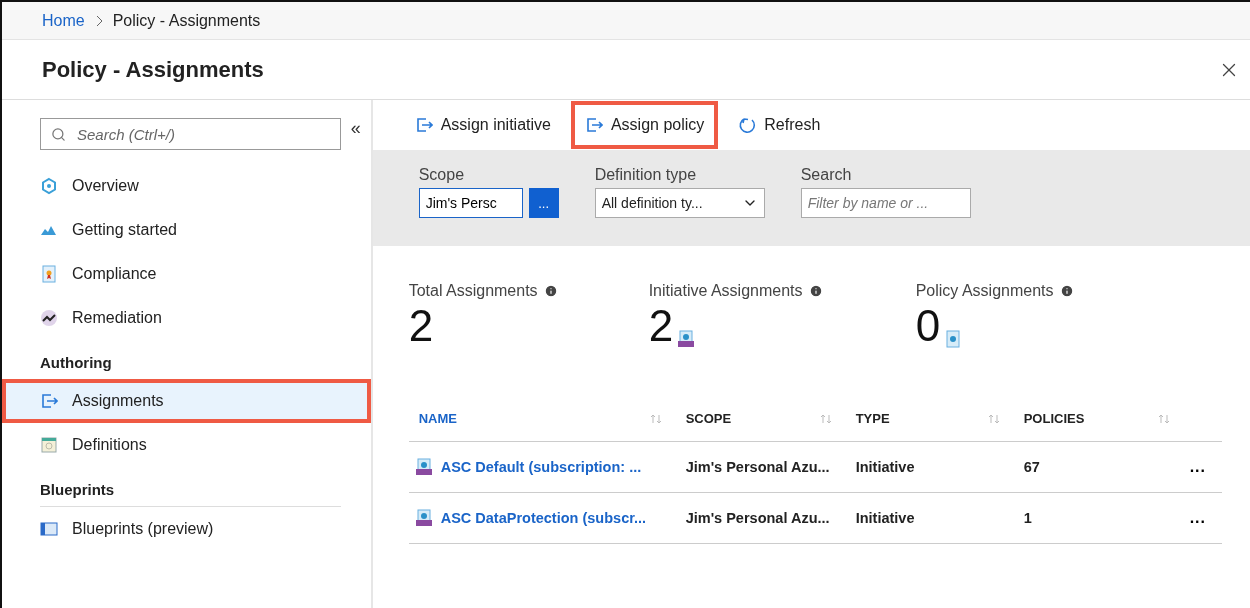 This screenshot has width=1250, height=608. What do you see at coordinates (153, 69) in the screenshot?
I see `page-title: Policy - Assignments` at bounding box center [153, 69].